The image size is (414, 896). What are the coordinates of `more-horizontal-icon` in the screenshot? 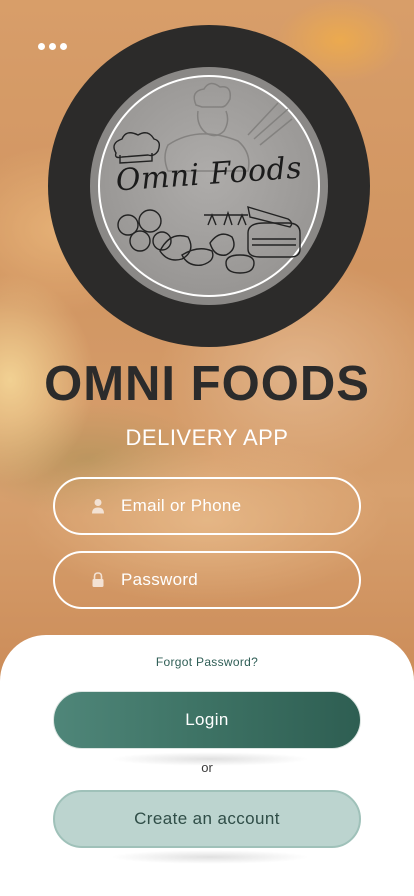 It's located at (52, 46).